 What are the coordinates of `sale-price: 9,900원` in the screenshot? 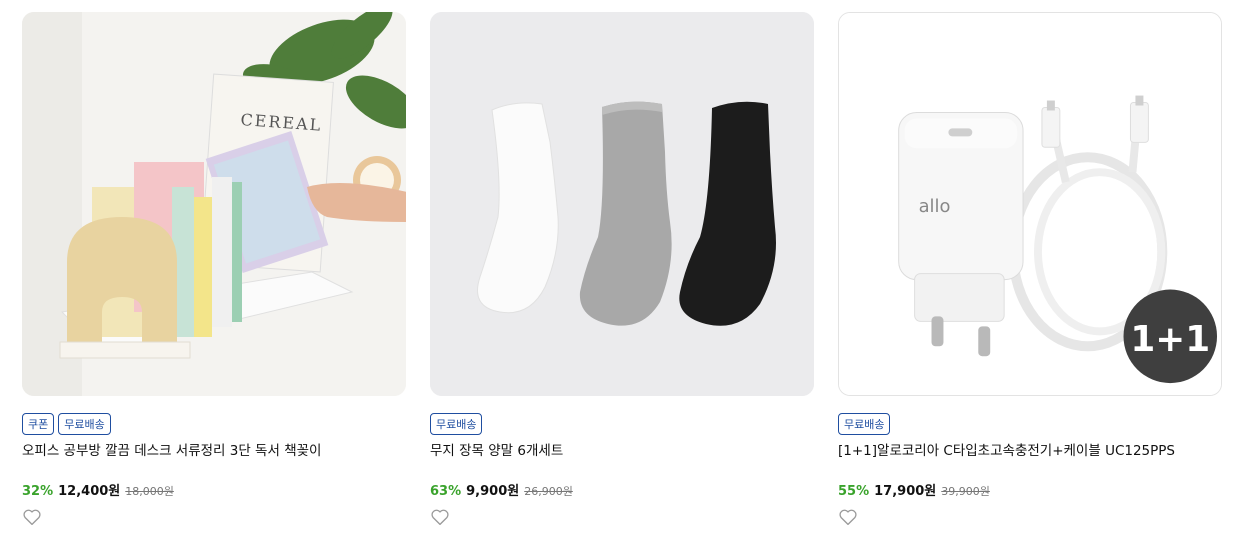 It's located at (493, 491).